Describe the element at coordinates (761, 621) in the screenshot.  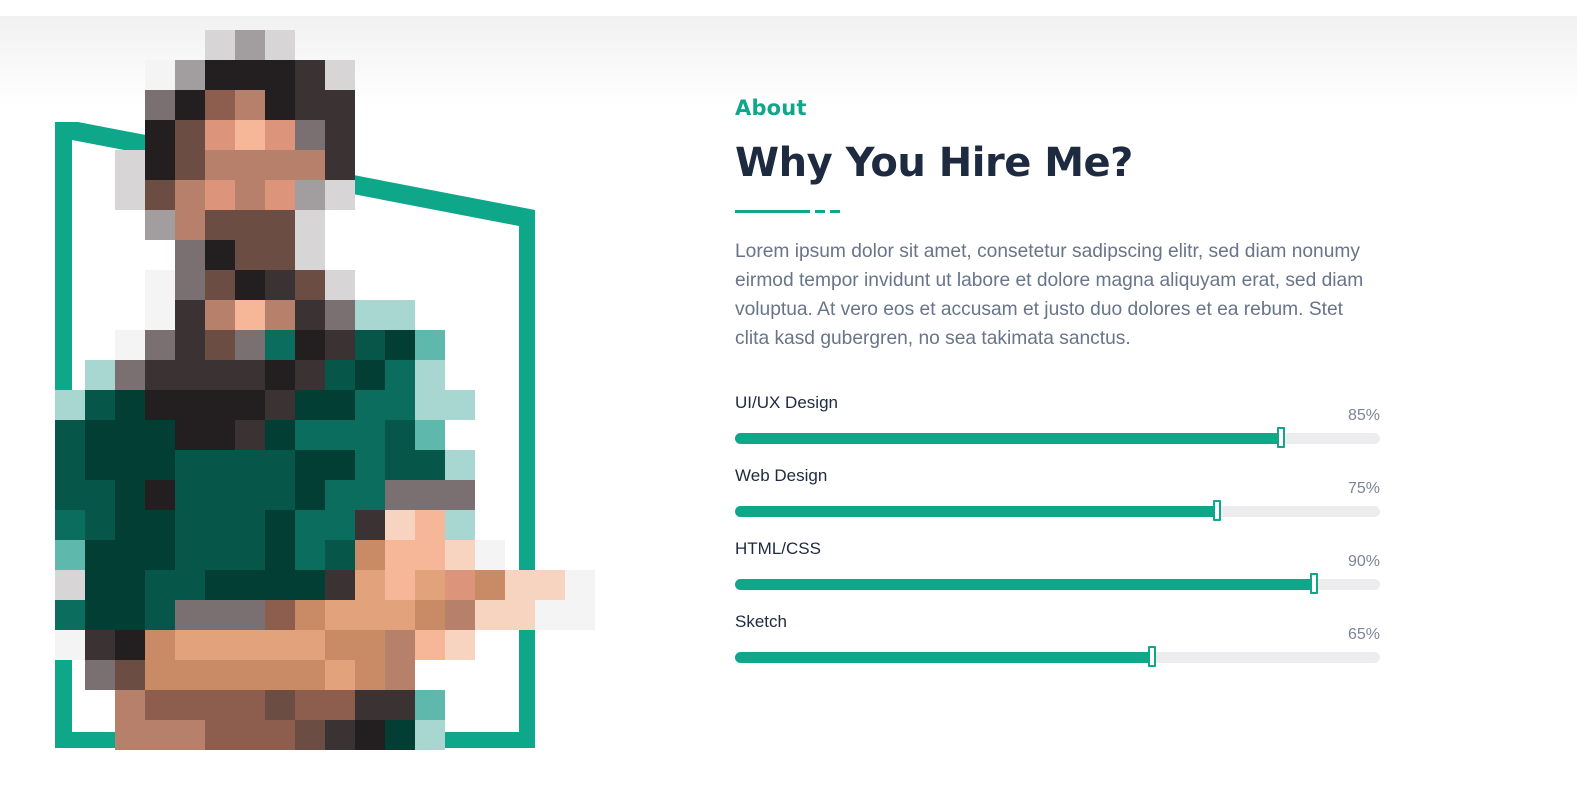
I see `skill-name: Sketch` at that location.